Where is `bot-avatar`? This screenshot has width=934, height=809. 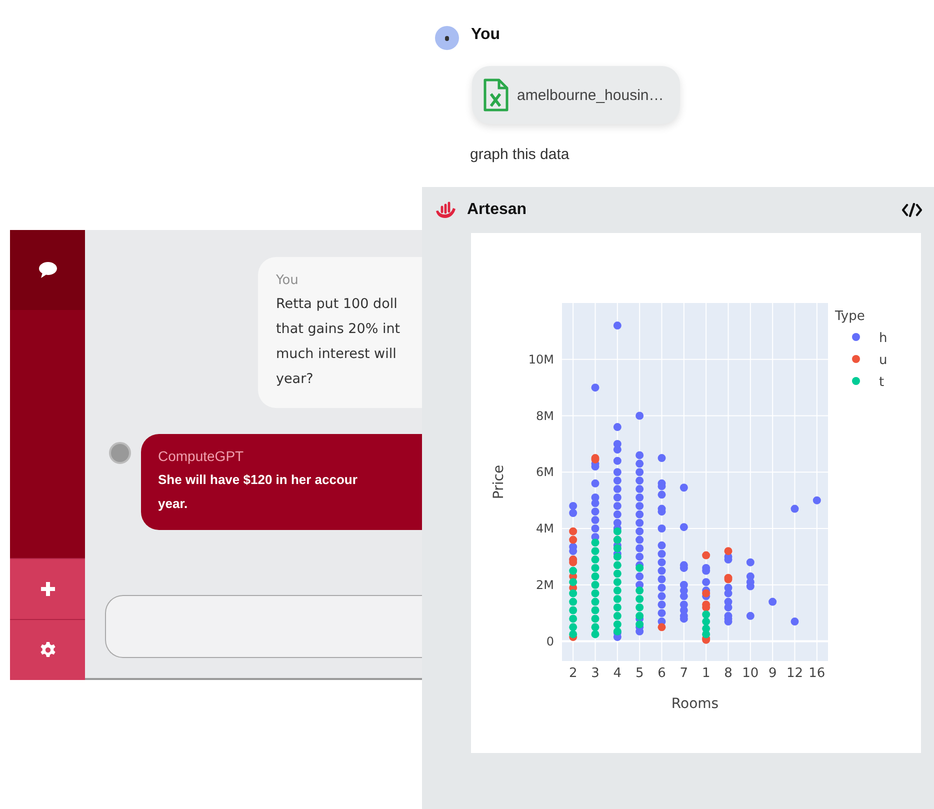
bot-avatar is located at coordinates (120, 453).